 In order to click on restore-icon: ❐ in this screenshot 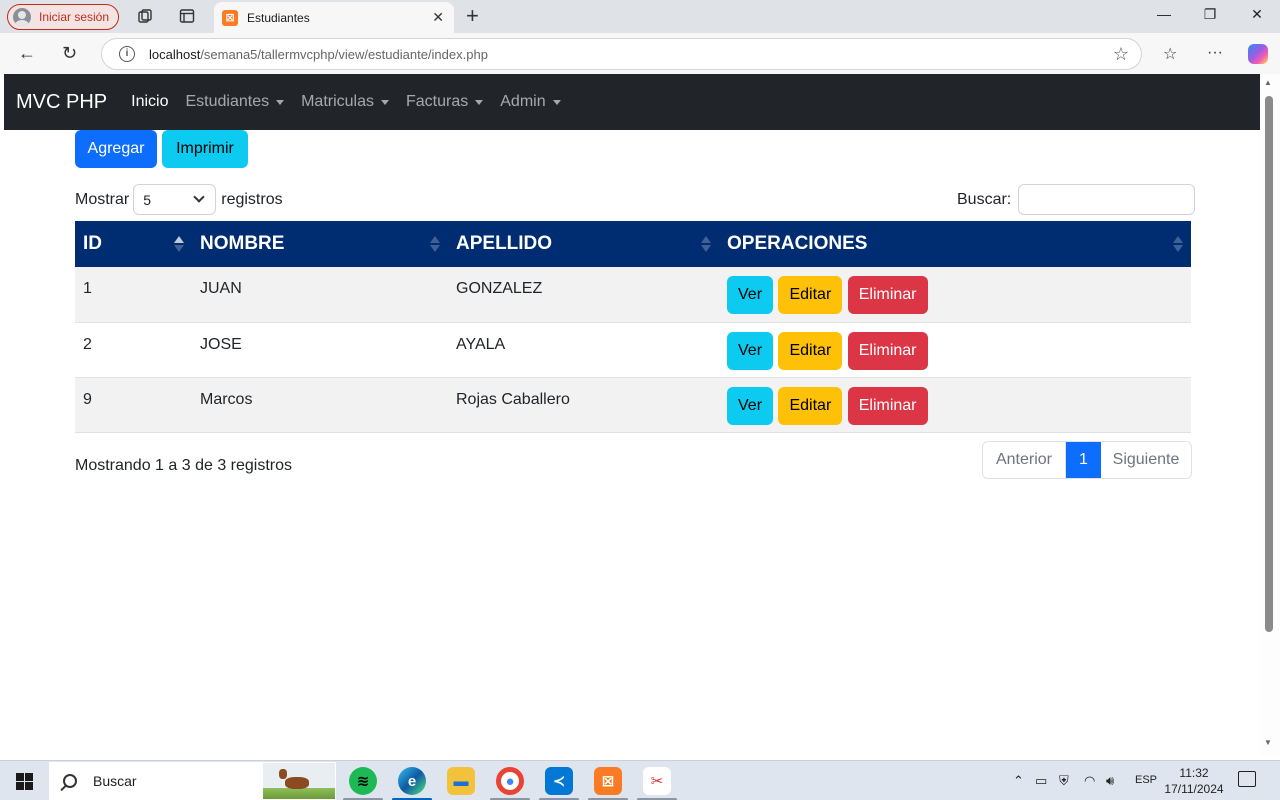, I will do `click(1210, 14)`.